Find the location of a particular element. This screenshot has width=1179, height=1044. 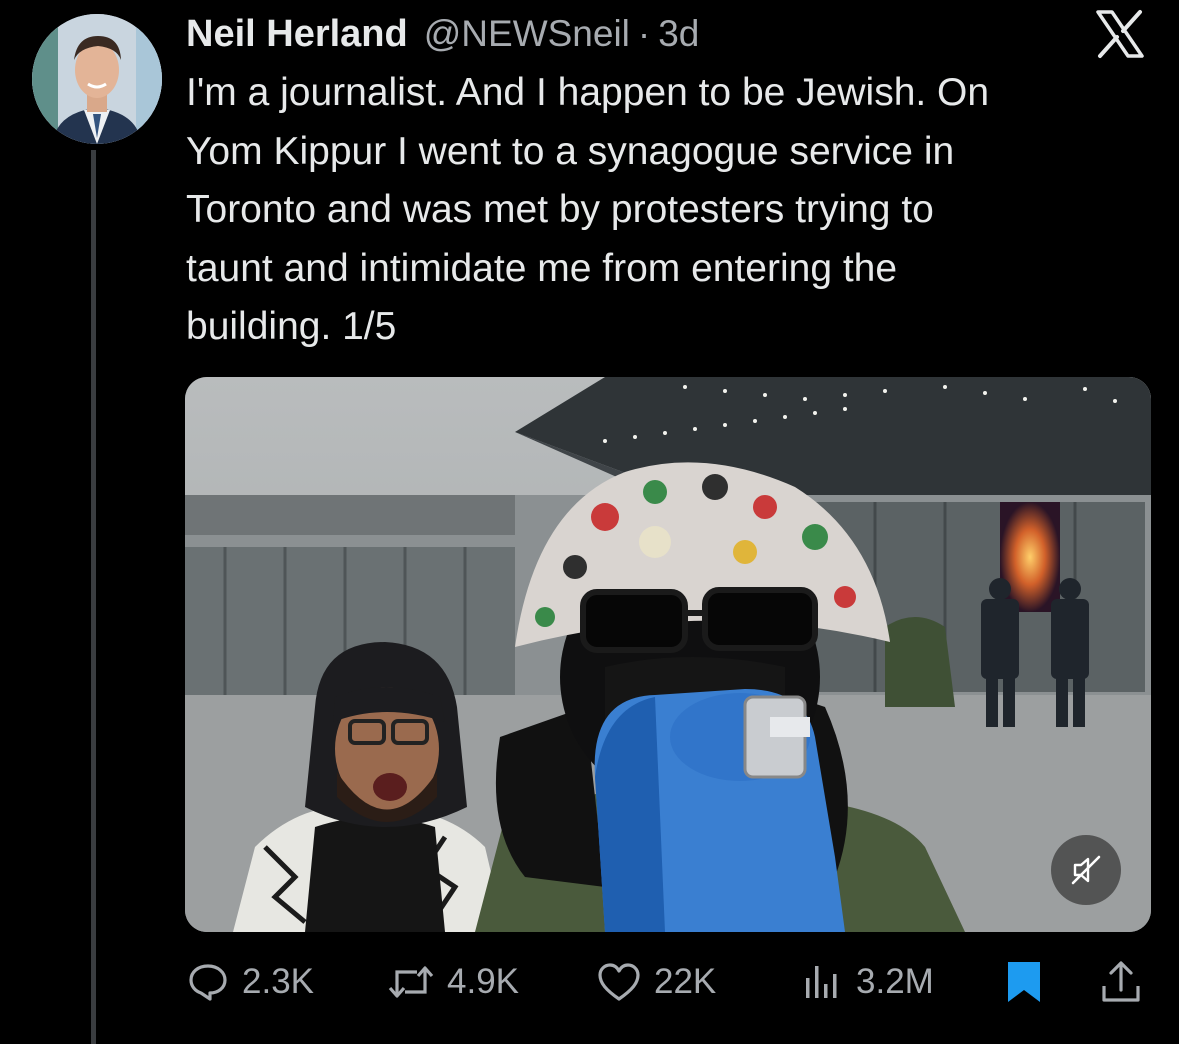

author-name: Neil Herland is located at coordinates (297, 34).